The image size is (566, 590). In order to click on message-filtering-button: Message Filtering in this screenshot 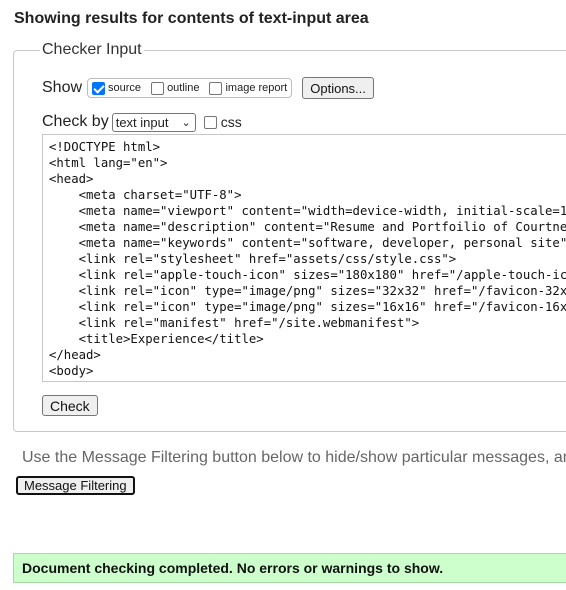, I will do `click(75, 485)`.